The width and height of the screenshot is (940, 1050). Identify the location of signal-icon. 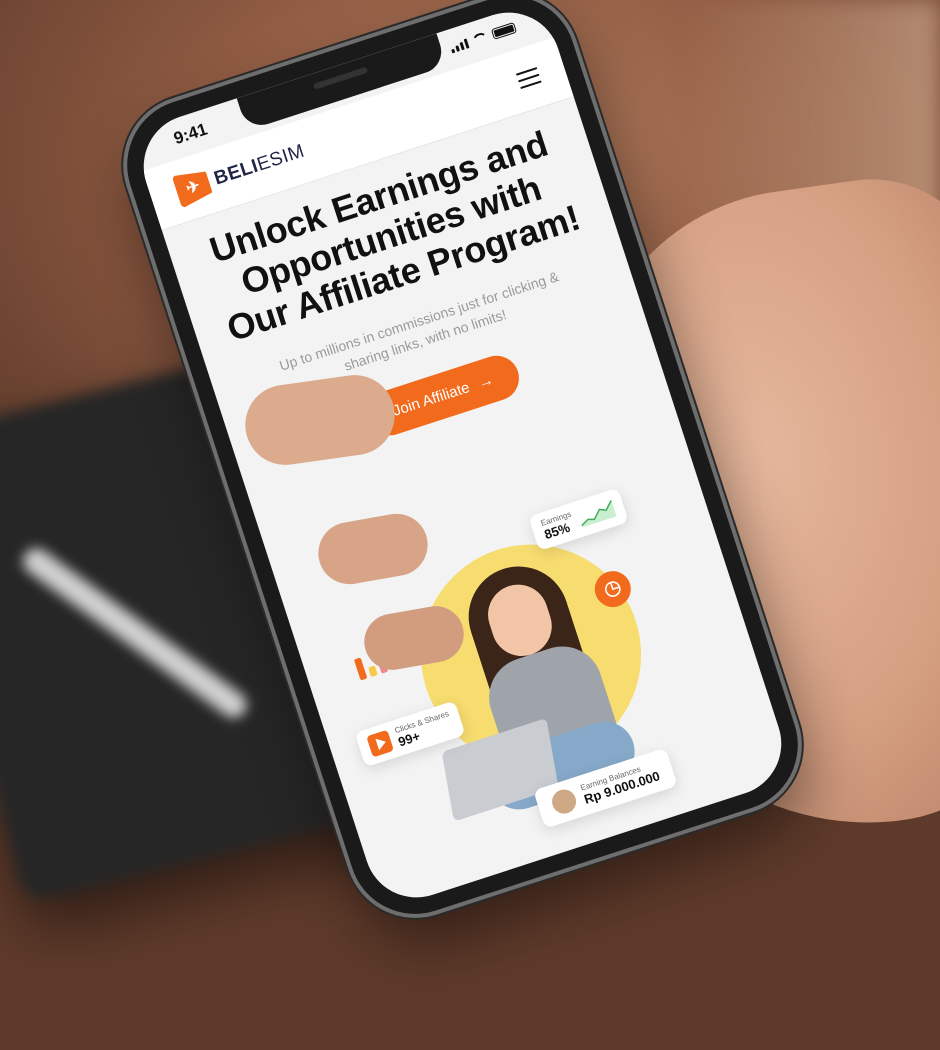
(459, 46).